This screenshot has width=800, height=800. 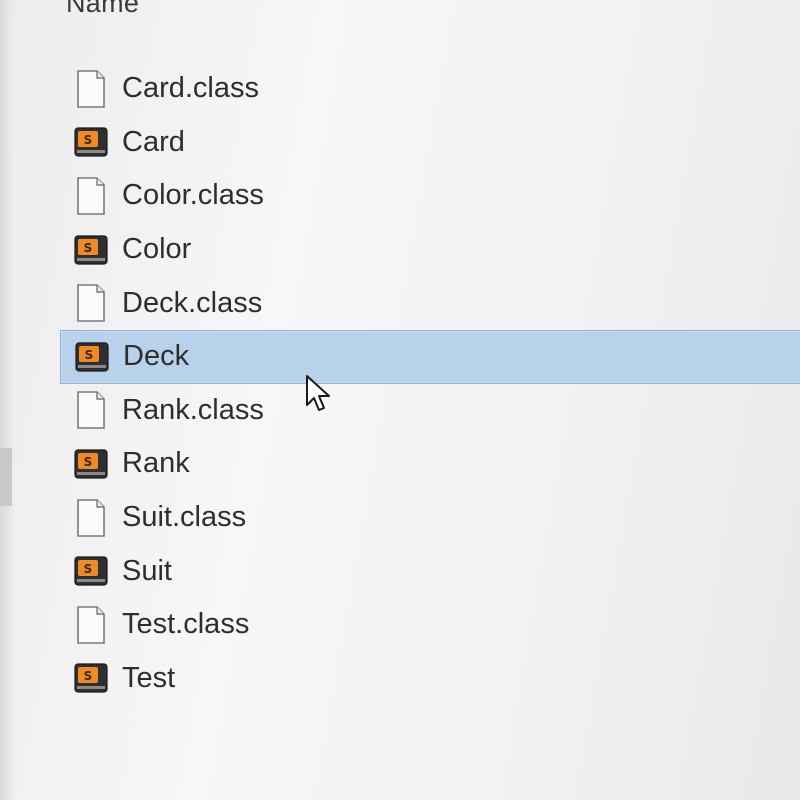 I want to click on file-row: S Test, so click(x=430, y=679).